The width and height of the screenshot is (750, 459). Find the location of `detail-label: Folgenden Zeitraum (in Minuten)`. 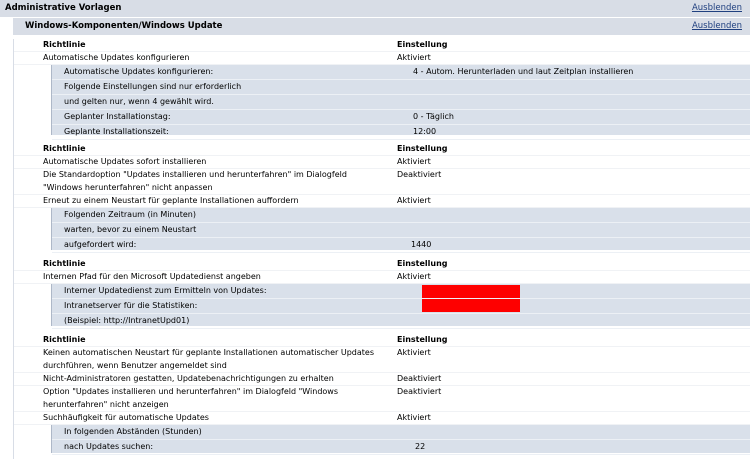

detail-label: Folgenden Zeitraum (in Minuten) is located at coordinates (130, 214).